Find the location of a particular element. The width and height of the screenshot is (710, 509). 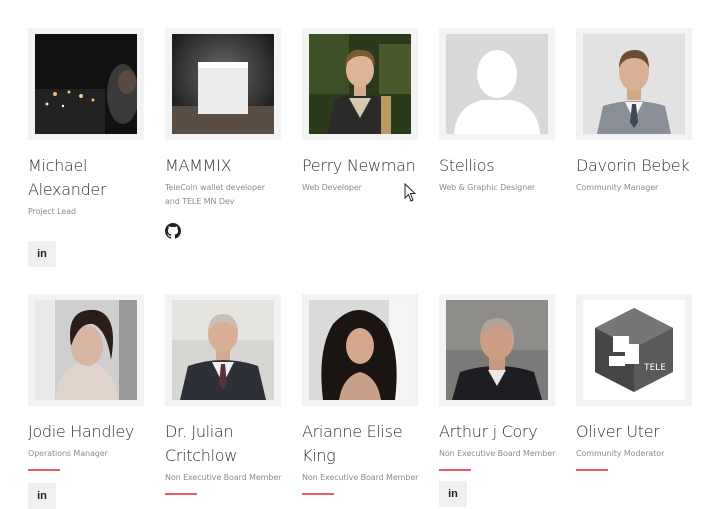

member-name: Stellios is located at coordinates (467, 165).